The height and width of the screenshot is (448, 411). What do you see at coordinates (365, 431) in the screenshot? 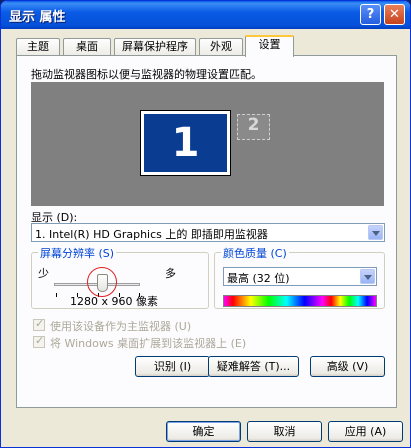
I see `apply-button: 应用 (A)` at bounding box center [365, 431].